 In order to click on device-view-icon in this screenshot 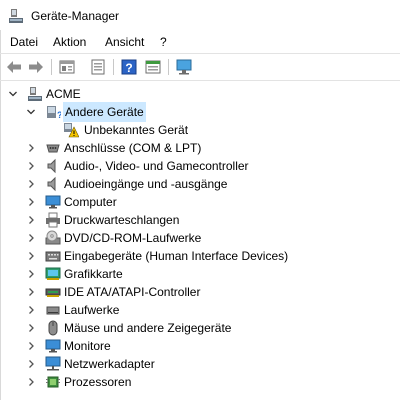, I will do `click(153, 67)`.